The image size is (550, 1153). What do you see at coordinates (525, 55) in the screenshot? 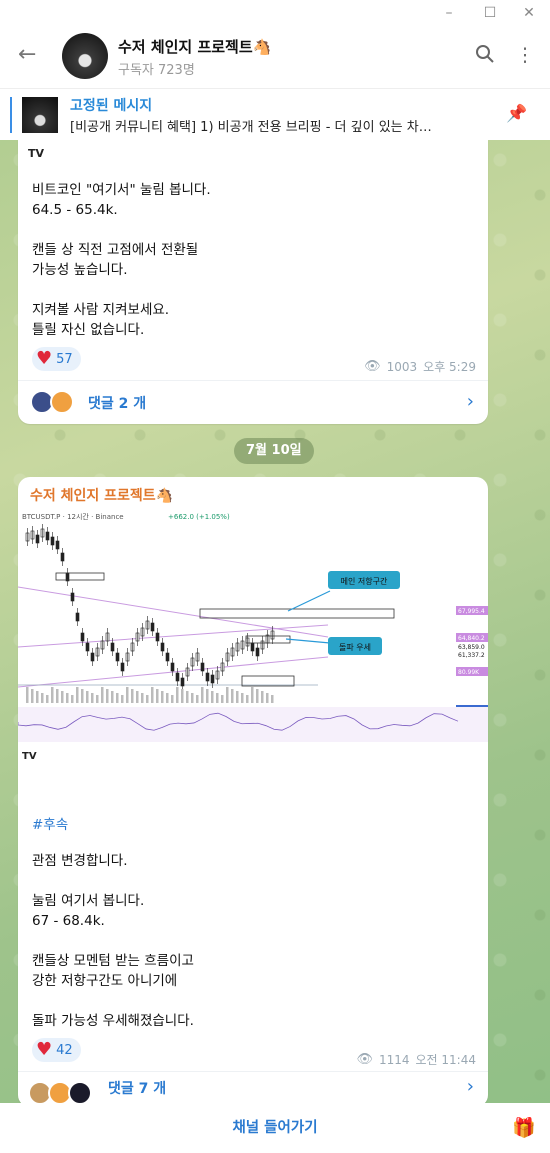
I see `more-vert-icon: ⋮` at bounding box center [525, 55].